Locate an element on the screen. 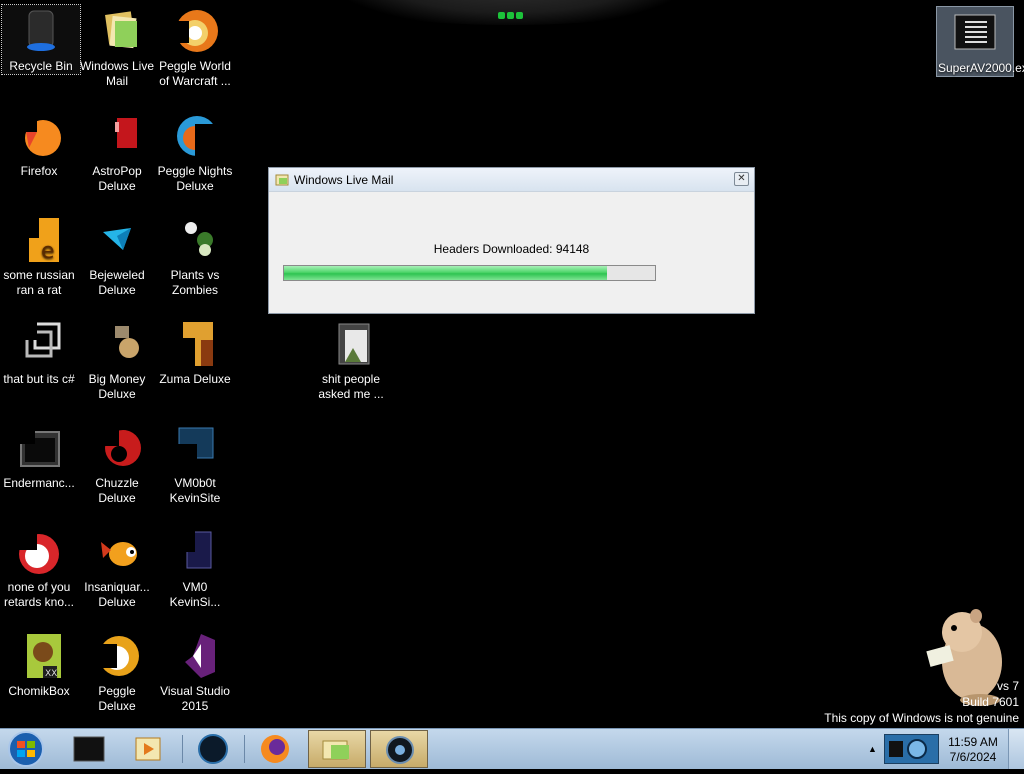 This screenshot has width=1024, height=774. recycle-bin-icon is located at coordinates (41, 31).